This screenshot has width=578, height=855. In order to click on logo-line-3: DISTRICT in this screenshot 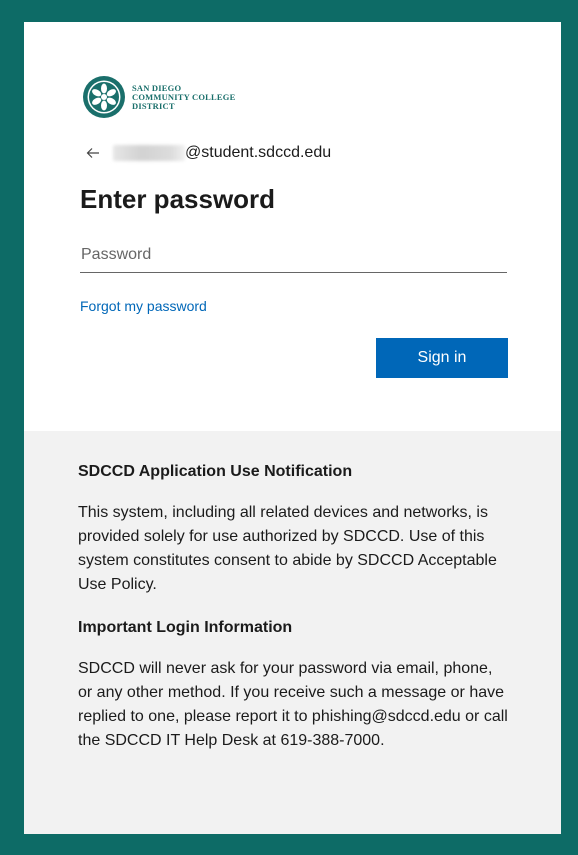, I will do `click(153, 105)`.